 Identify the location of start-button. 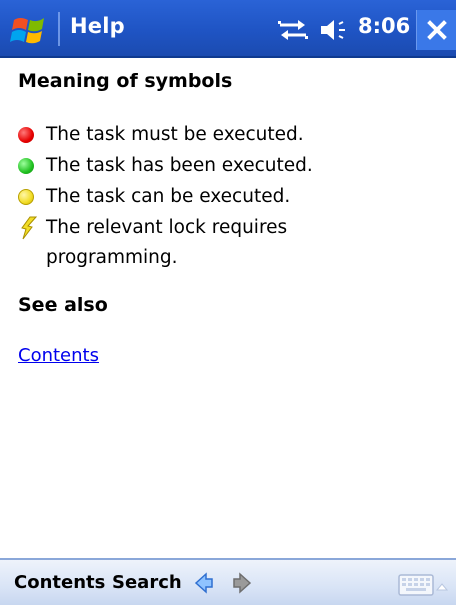
(31, 30).